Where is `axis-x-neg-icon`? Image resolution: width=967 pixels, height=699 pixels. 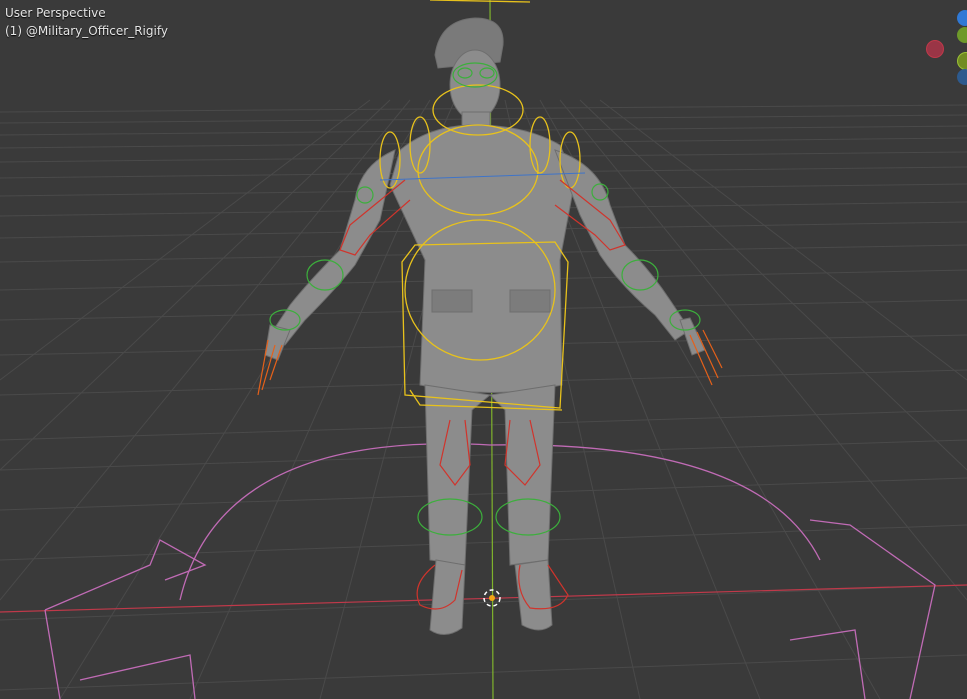 axis-x-neg-icon is located at coordinates (935, 49).